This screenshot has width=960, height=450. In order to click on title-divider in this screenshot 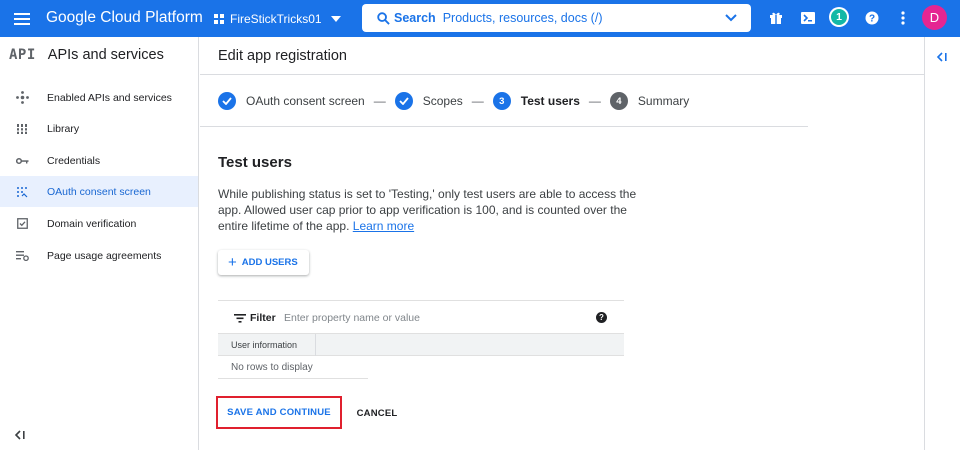, I will do `click(562, 74)`.